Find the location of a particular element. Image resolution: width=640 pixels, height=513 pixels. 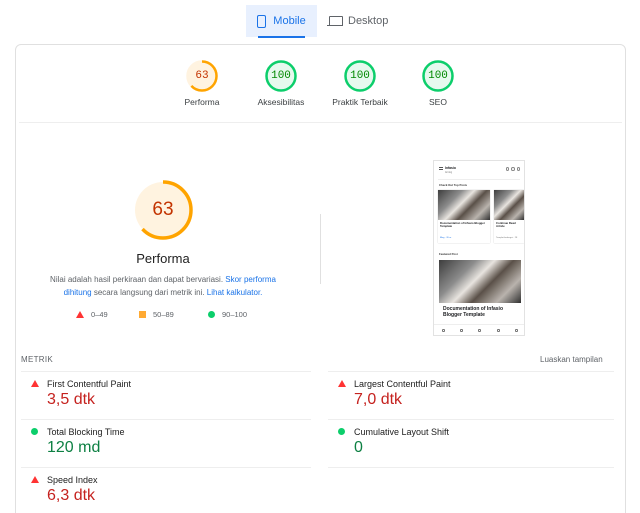

legend-good: 90–100 is located at coordinates (227, 314).